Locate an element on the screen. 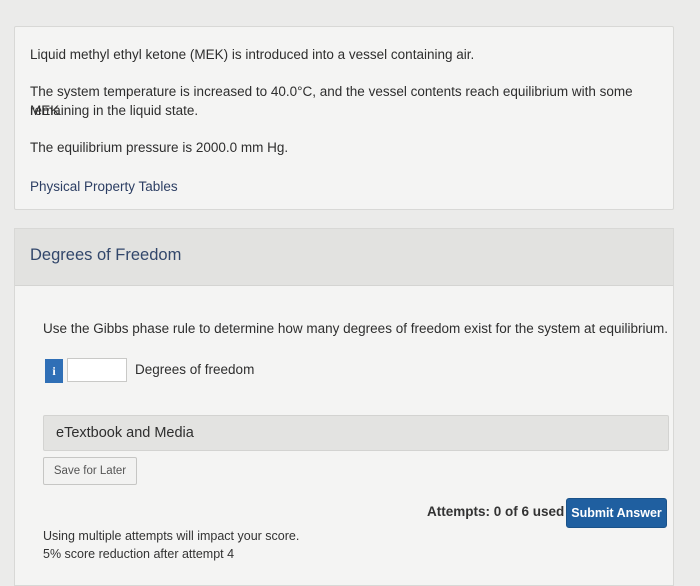 This screenshot has height=586, width=700. degrees-of-freedom-input is located at coordinates (97, 370).